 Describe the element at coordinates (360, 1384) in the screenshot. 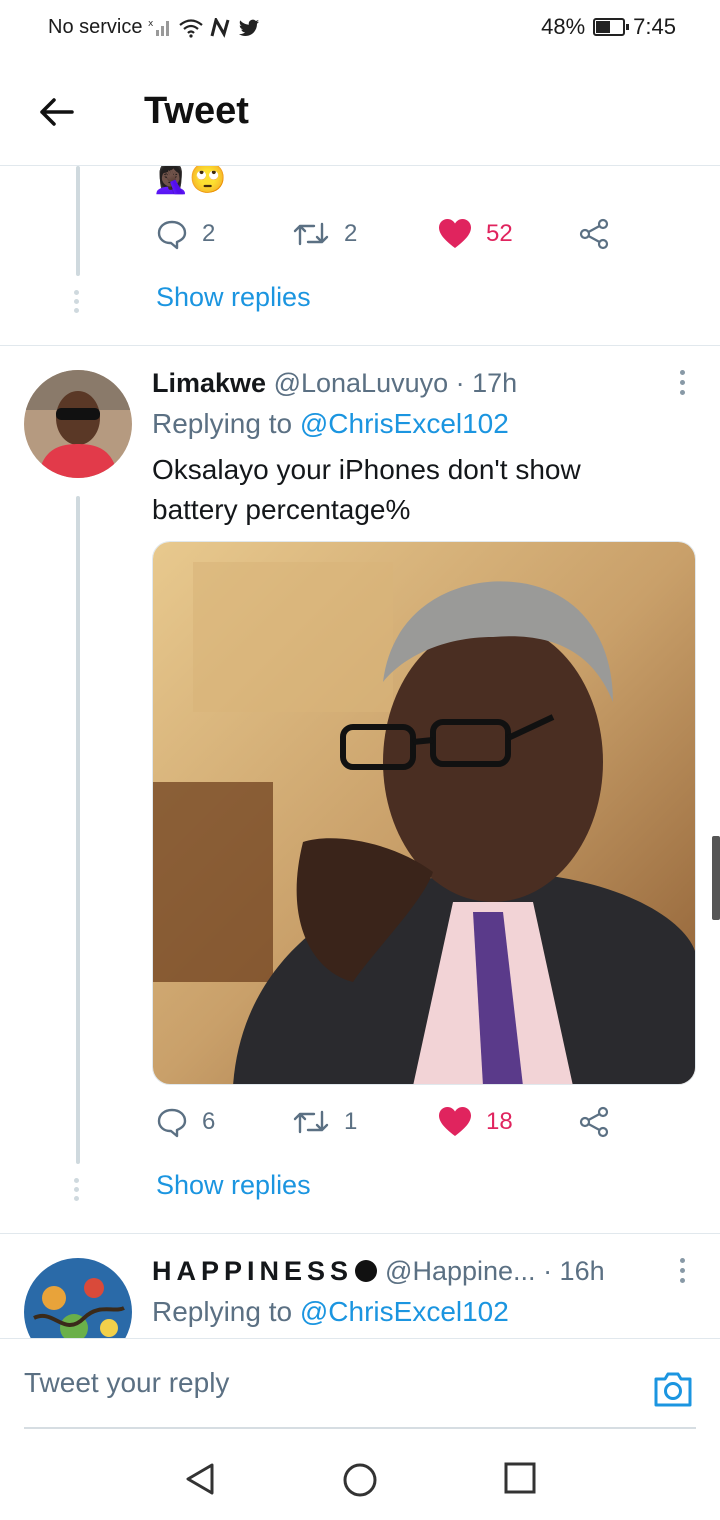

I see `reply-composer: Tweet your reply` at that location.